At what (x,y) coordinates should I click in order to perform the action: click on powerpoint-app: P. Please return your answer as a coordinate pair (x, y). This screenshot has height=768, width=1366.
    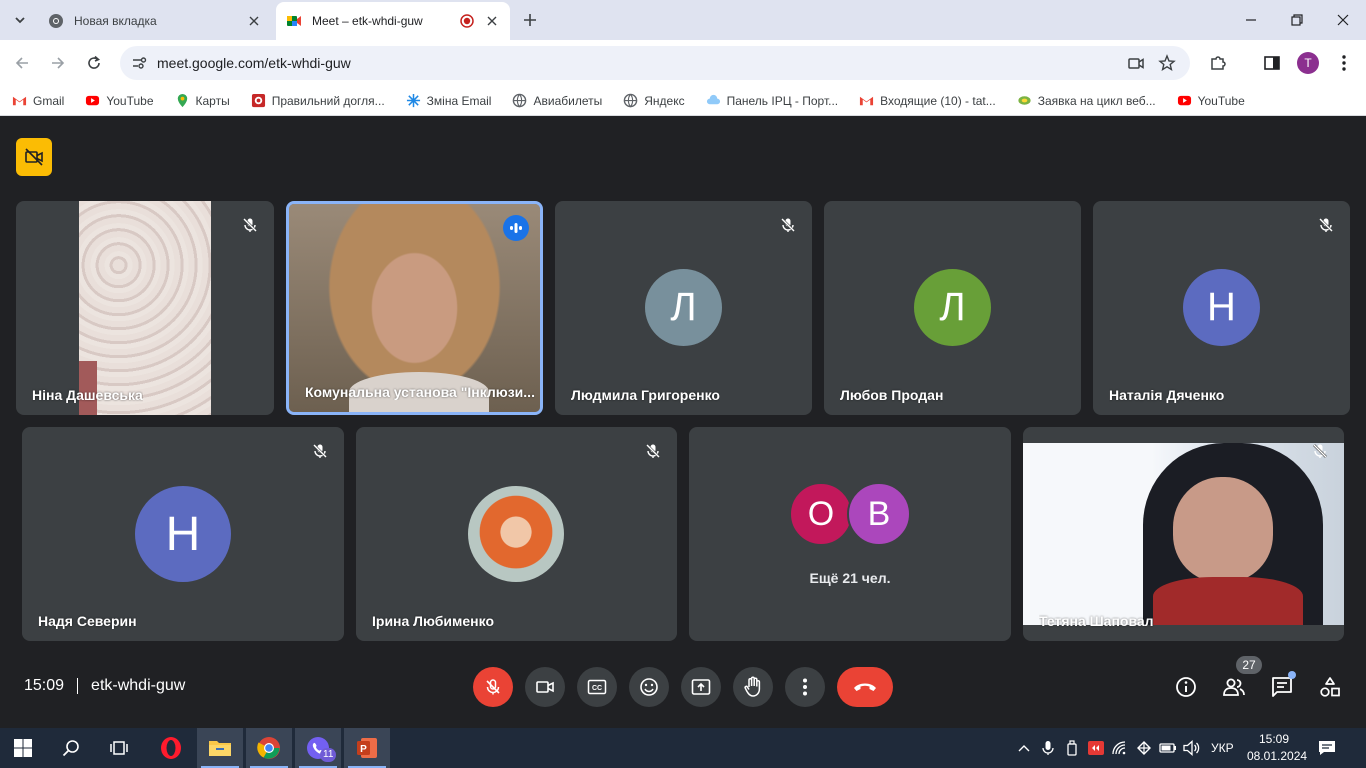
    Looking at the image, I should click on (367, 748).